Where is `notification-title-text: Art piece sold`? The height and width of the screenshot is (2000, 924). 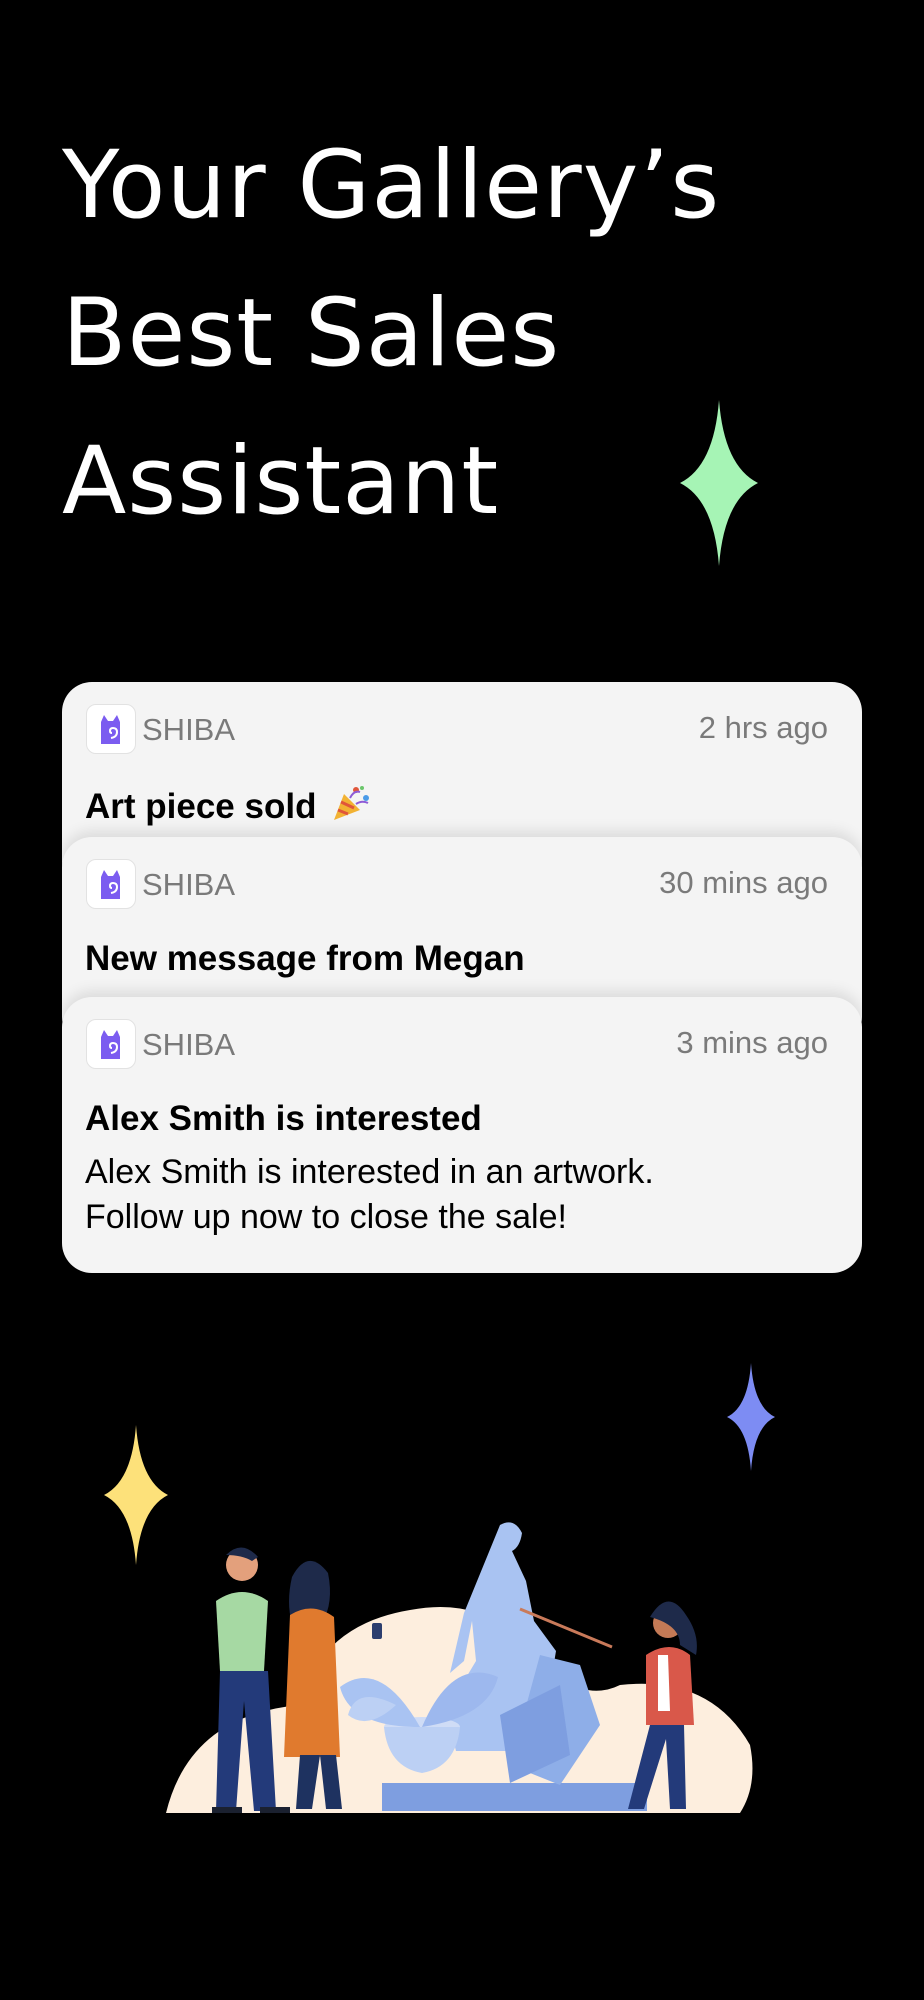
notification-title-text: Art piece sold is located at coordinates (201, 806).